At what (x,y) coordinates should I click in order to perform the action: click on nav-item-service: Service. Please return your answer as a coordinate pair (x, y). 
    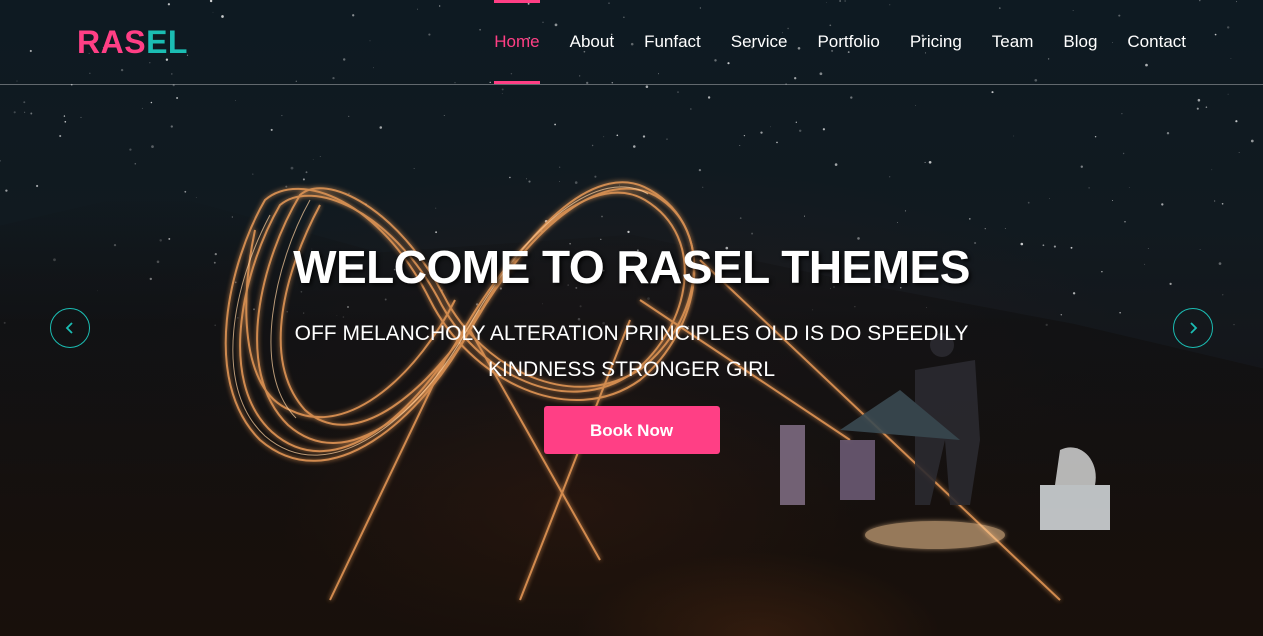
    Looking at the image, I should click on (759, 42).